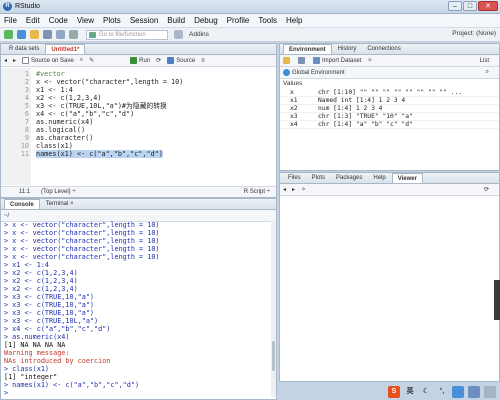  Describe the element at coordinates (14, 60) in the screenshot. I see `forward-arrow-icon: ▸` at that location.